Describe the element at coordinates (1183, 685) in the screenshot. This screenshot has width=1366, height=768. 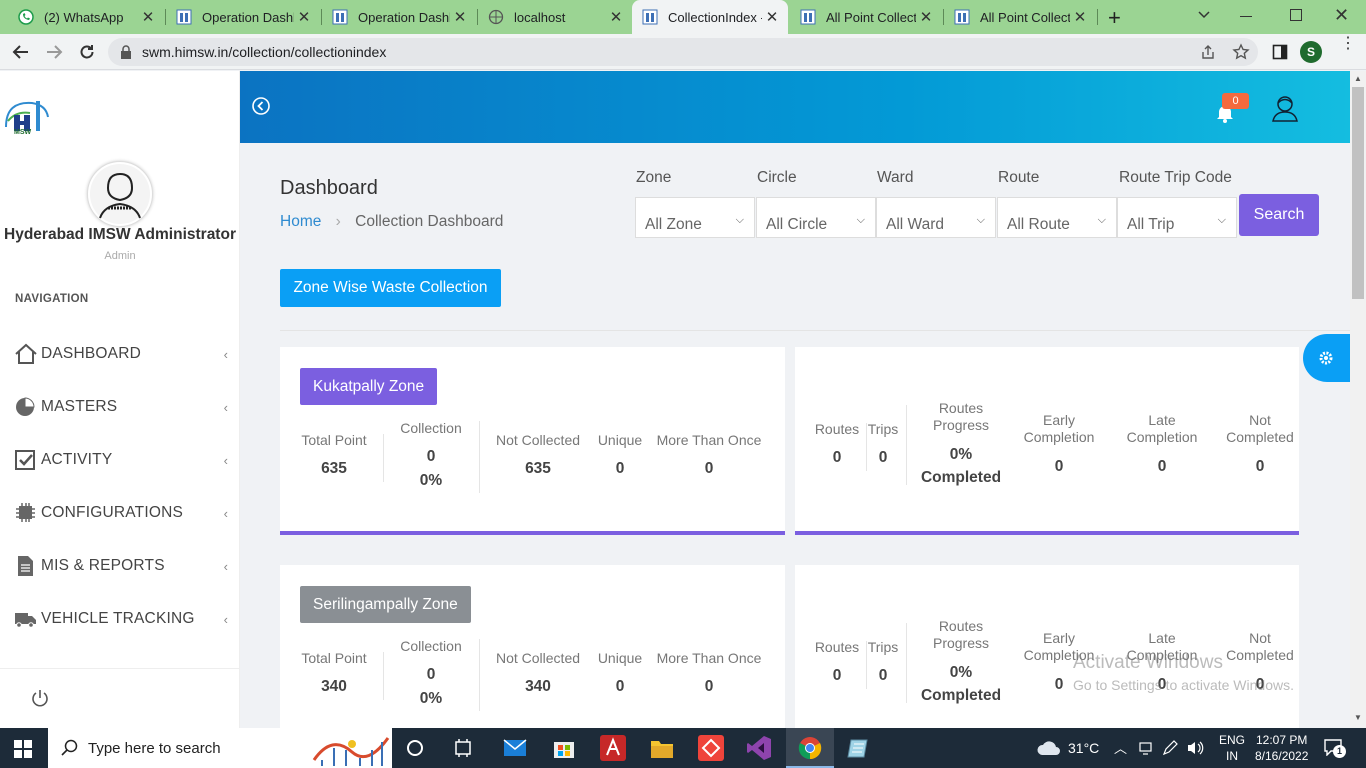
I see `activation-watermark-text: Go to Settings to activate Windows.` at that location.